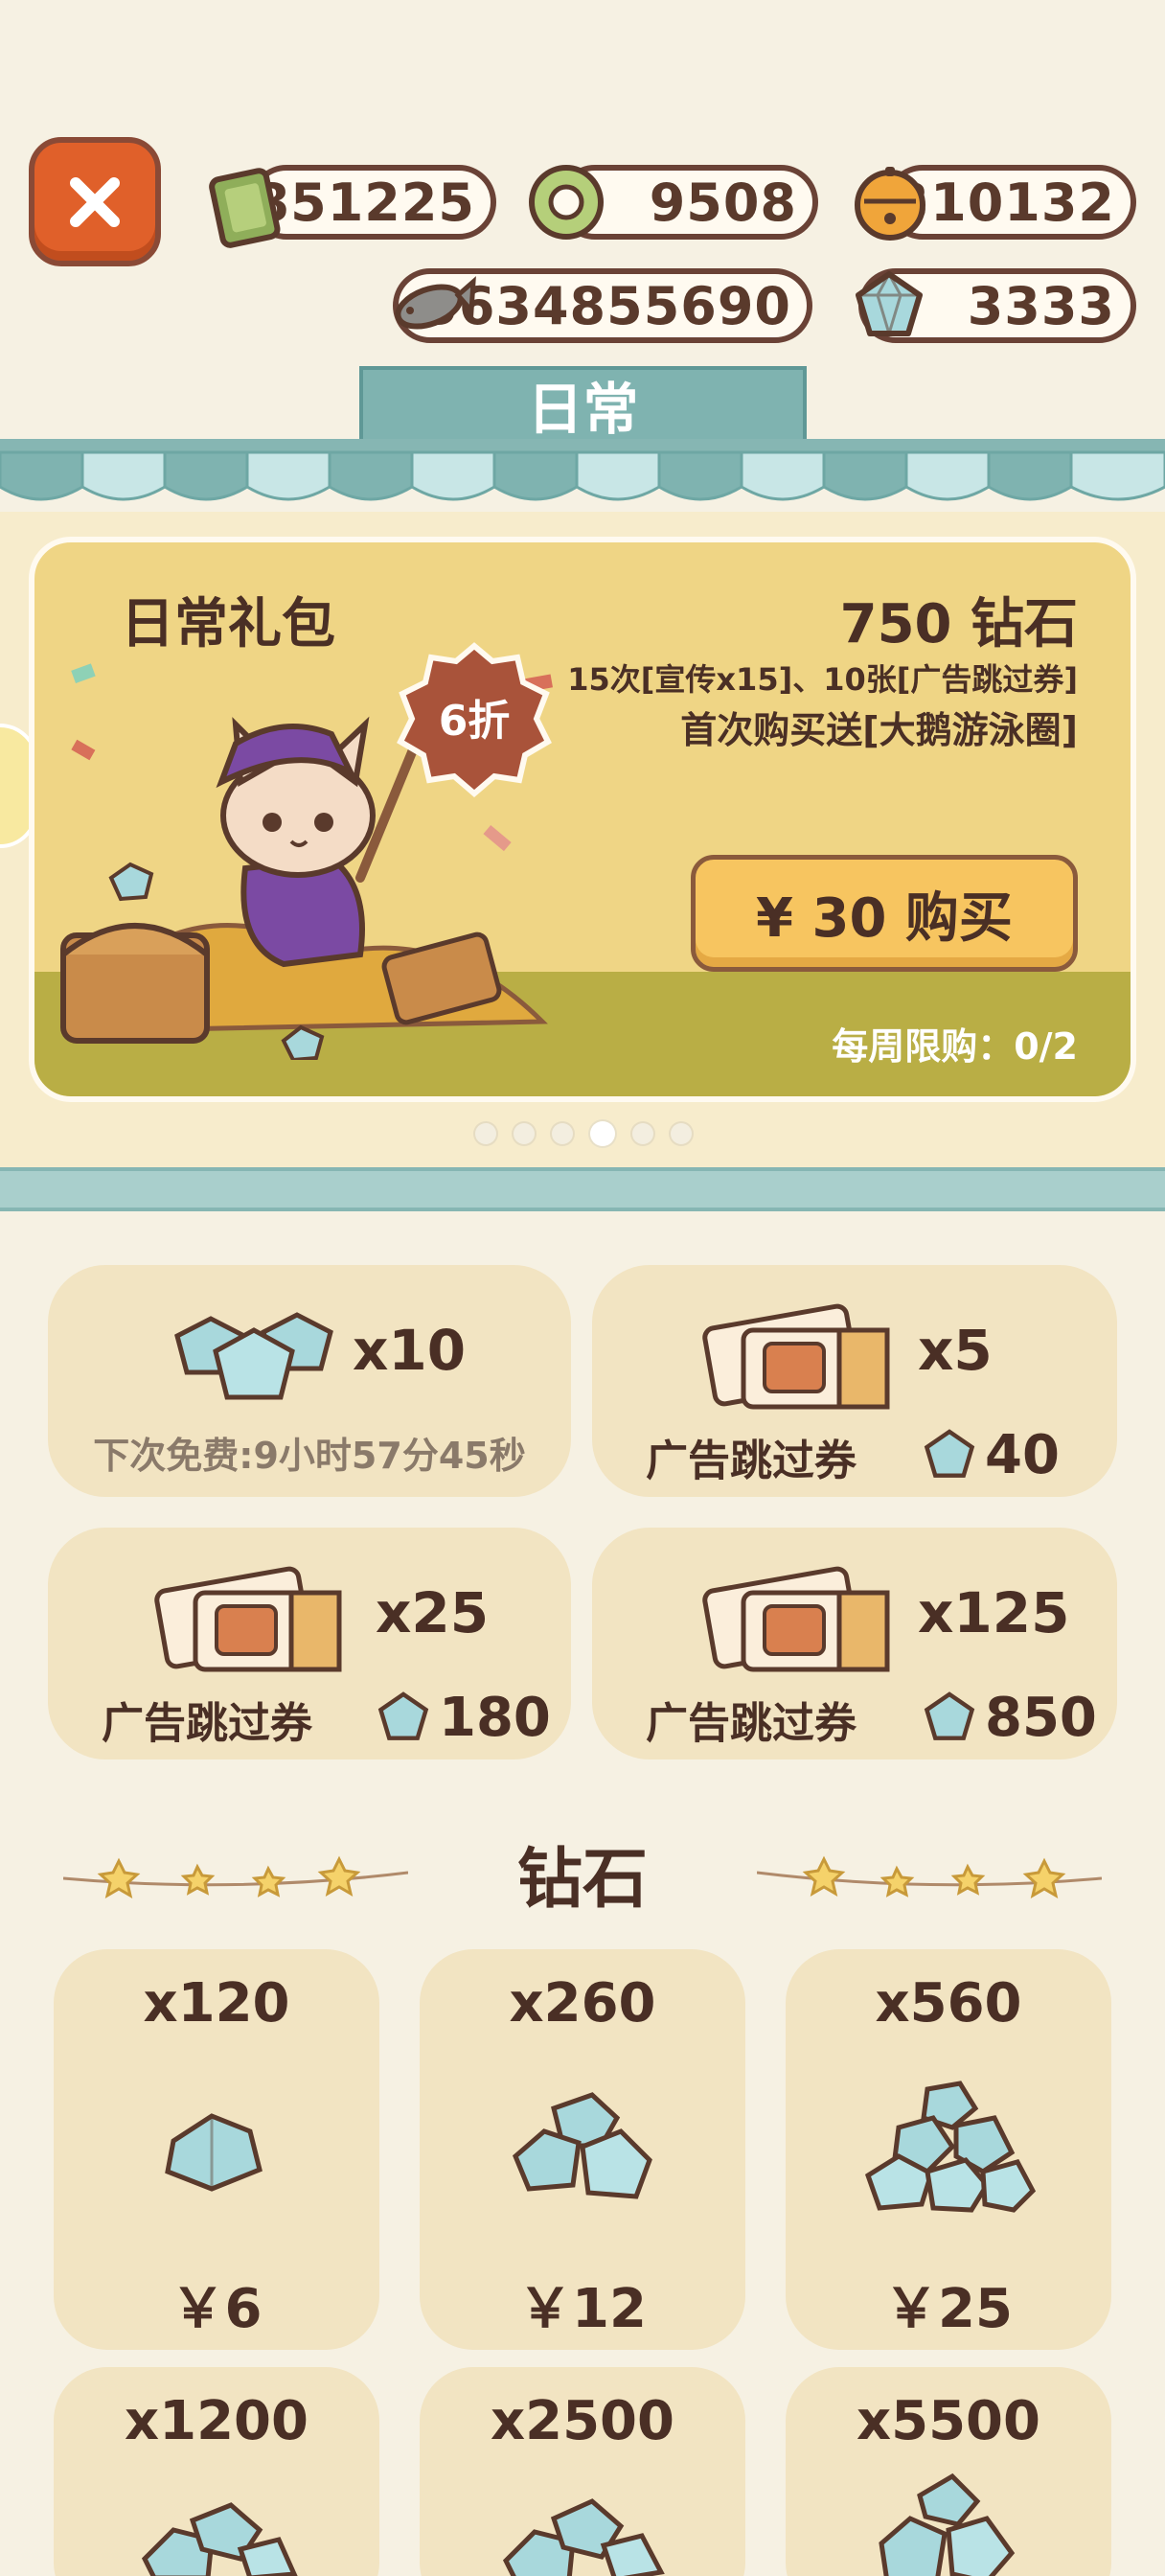 The width and height of the screenshot is (1165, 2576). Describe the element at coordinates (930, 1877) in the screenshot. I see `star-divider-right` at that location.